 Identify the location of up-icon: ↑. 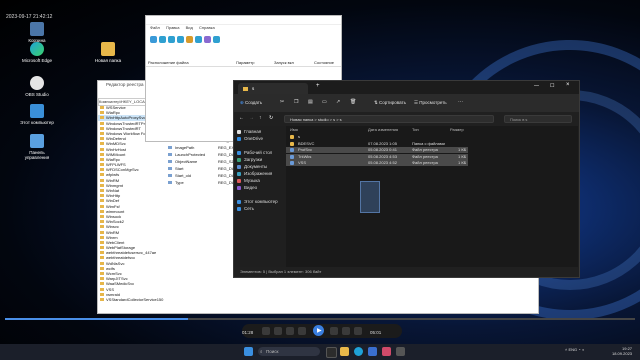
(260, 118).